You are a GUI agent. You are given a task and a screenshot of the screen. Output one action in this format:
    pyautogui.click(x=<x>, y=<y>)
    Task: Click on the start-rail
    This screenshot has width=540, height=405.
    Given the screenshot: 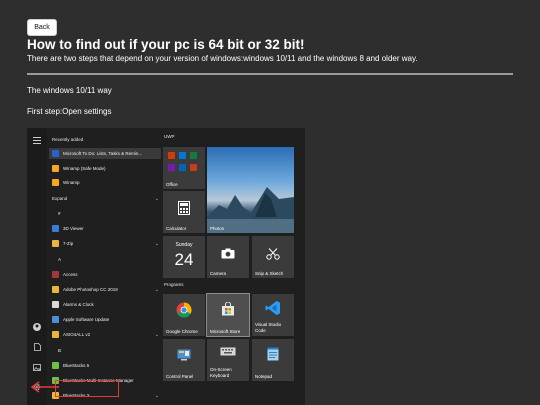 What is the action you would take?
    pyautogui.click(x=37, y=266)
    